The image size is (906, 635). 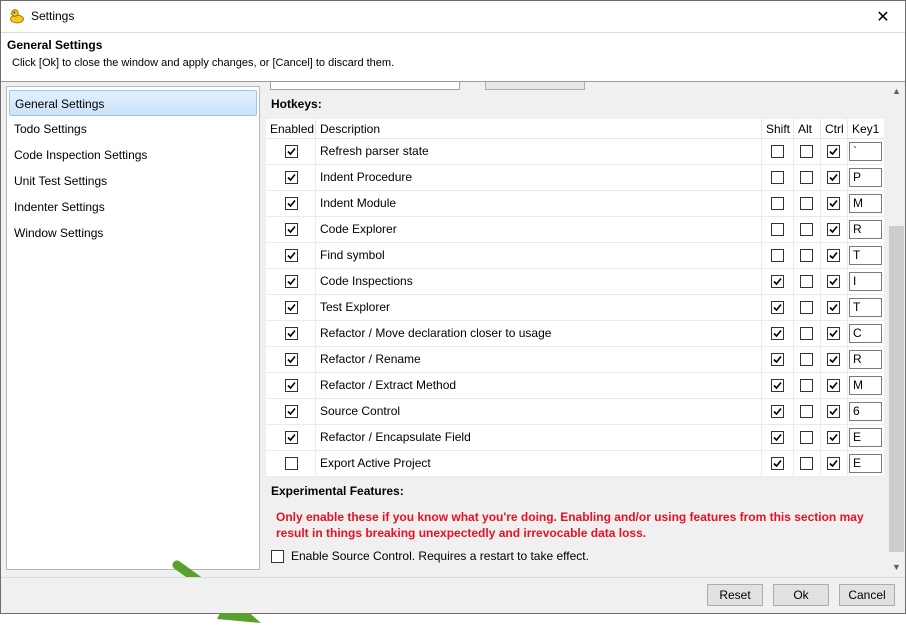 I want to click on hotkey-row: Refactor / Extract Method M, so click(x=575, y=386).